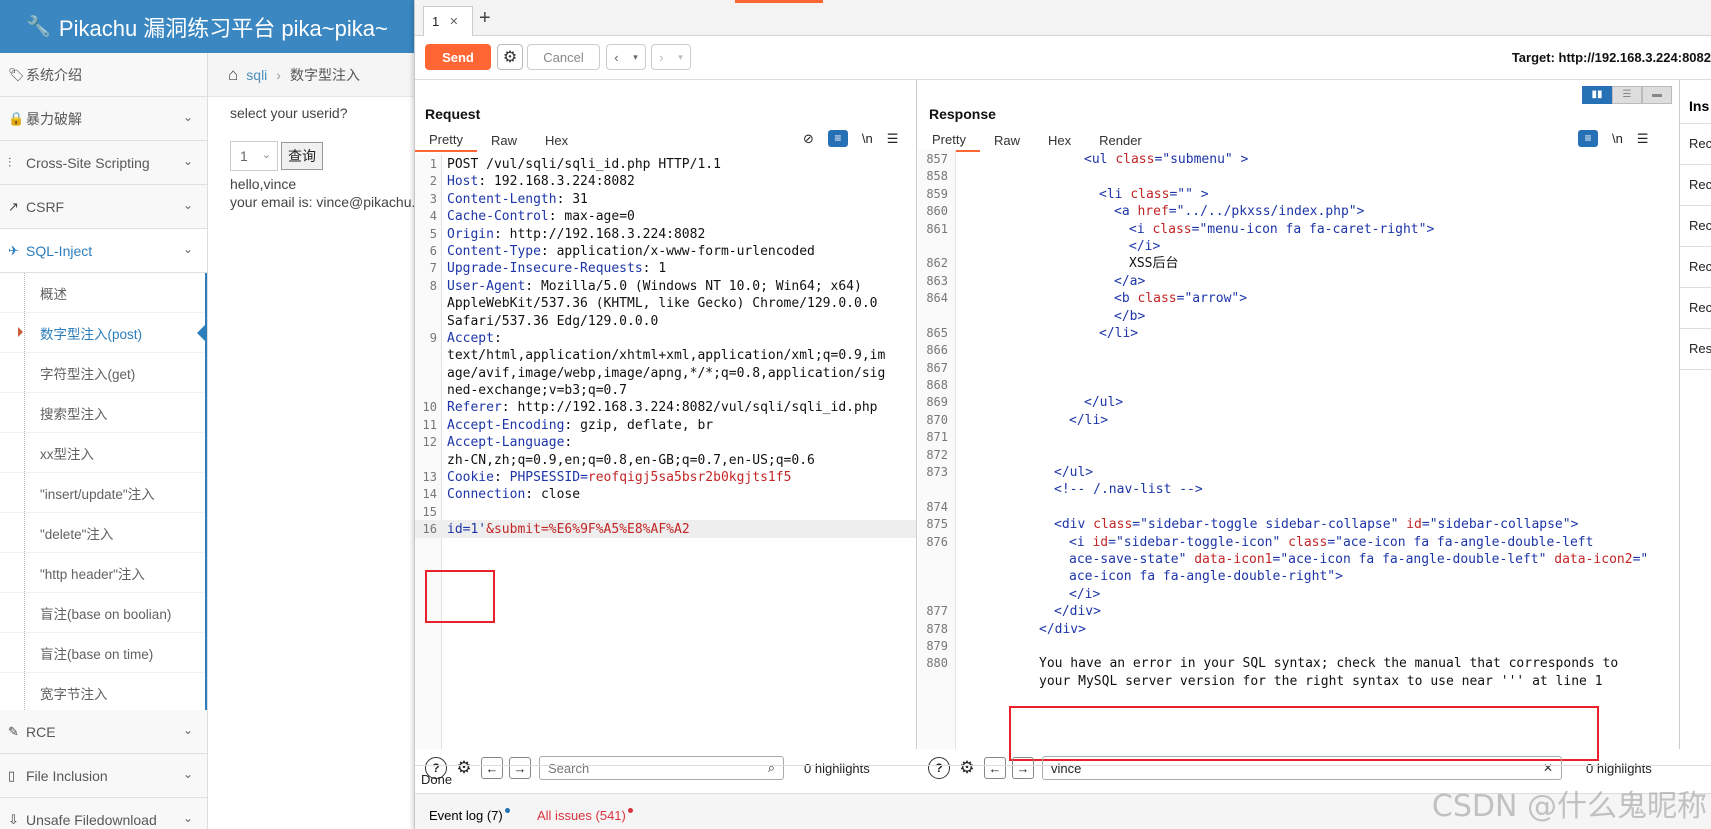  What do you see at coordinates (102, 293) in the screenshot?
I see `submenu-item: 概述` at bounding box center [102, 293].